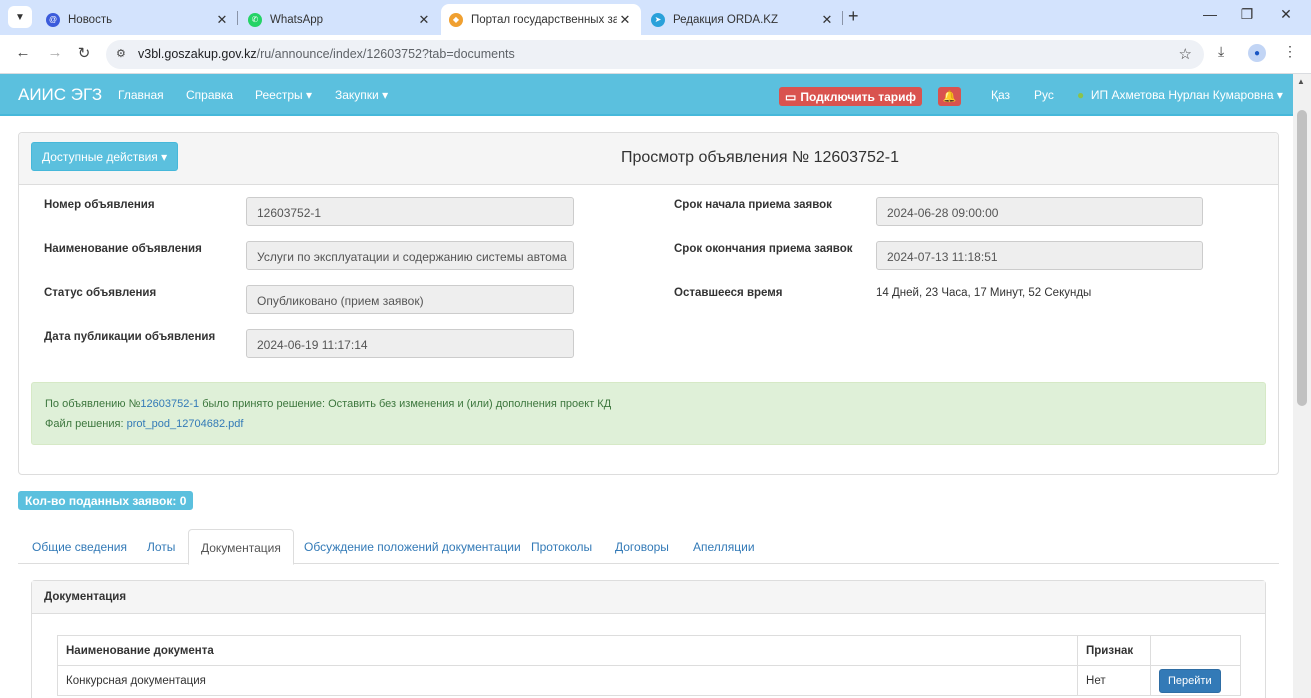 This screenshot has width=1311, height=698. I want to click on brand-logo: АИИС ЭГЗ, so click(60, 95).